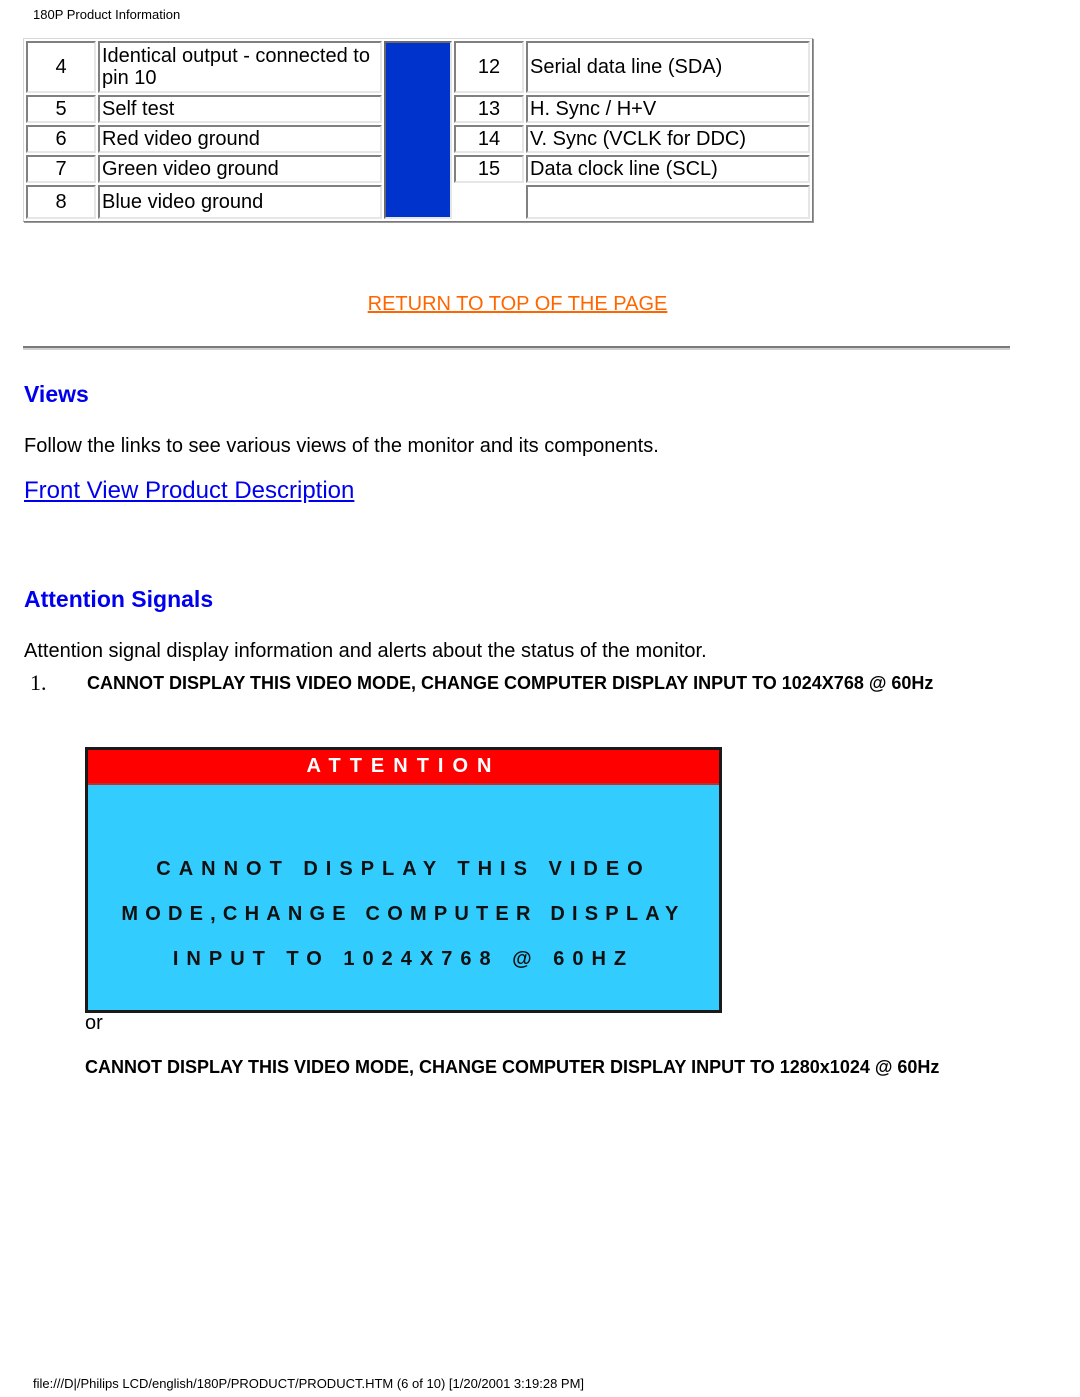 The image size is (1080, 1397). What do you see at coordinates (240, 139) in the screenshot?
I see `pin-signal: Red video ground` at bounding box center [240, 139].